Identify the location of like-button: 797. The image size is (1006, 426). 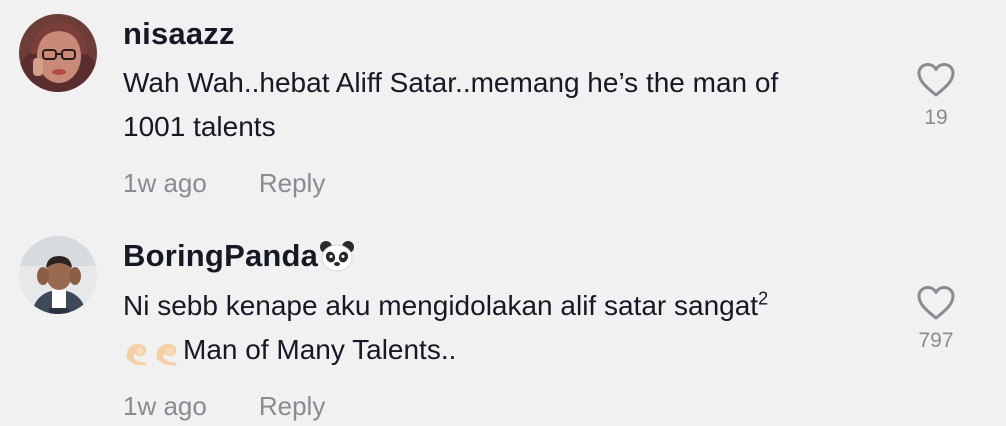
(936, 319).